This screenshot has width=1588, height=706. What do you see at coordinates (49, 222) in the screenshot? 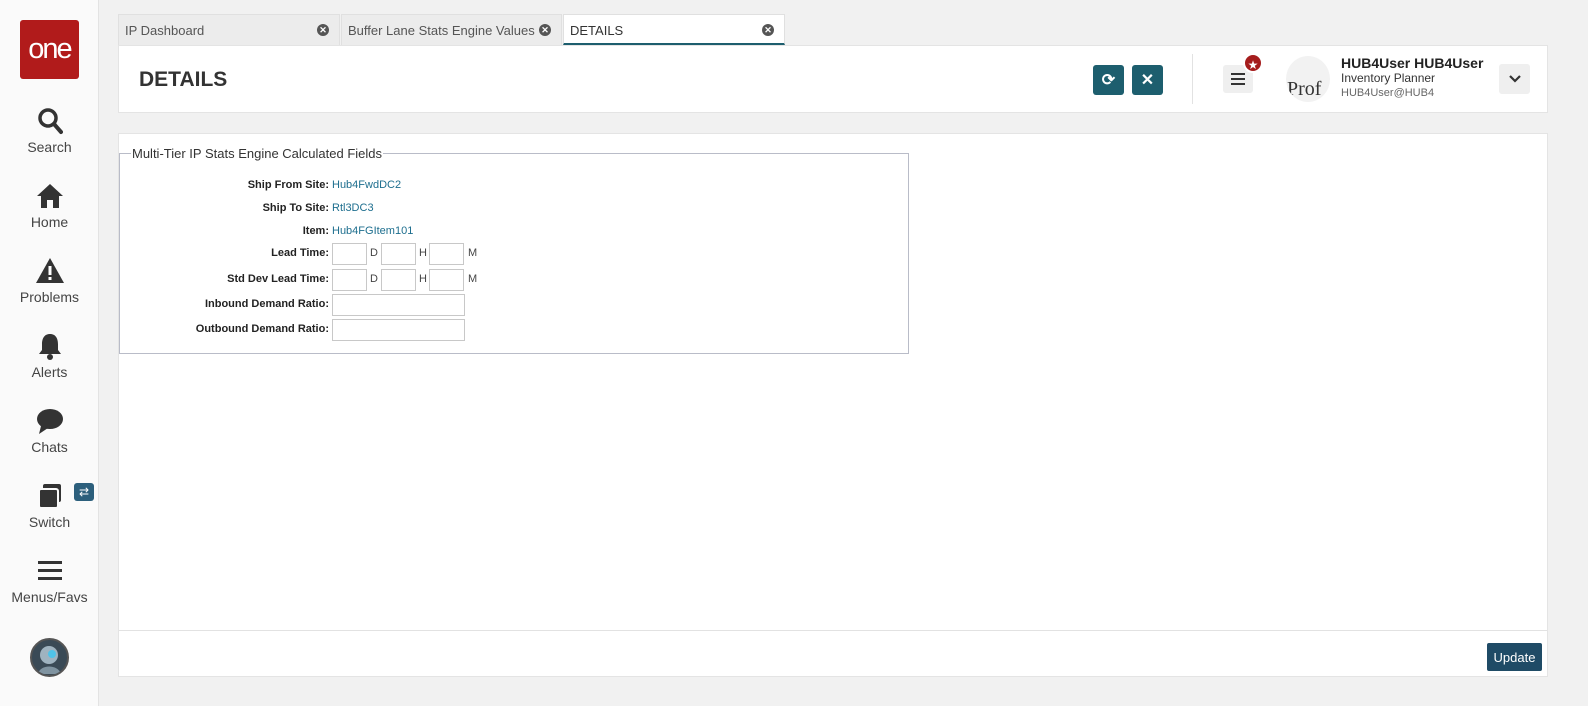
I see `nav-home-label: Home` at bounding box center [49, 222].